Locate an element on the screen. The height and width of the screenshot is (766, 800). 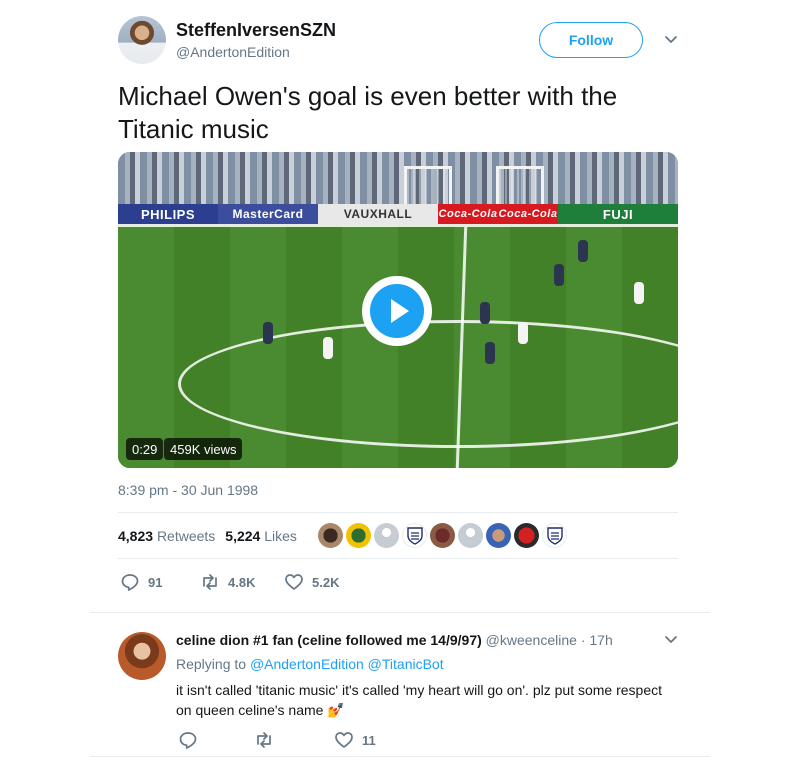
reply-count: 91 is located at coordinates (155, 582).